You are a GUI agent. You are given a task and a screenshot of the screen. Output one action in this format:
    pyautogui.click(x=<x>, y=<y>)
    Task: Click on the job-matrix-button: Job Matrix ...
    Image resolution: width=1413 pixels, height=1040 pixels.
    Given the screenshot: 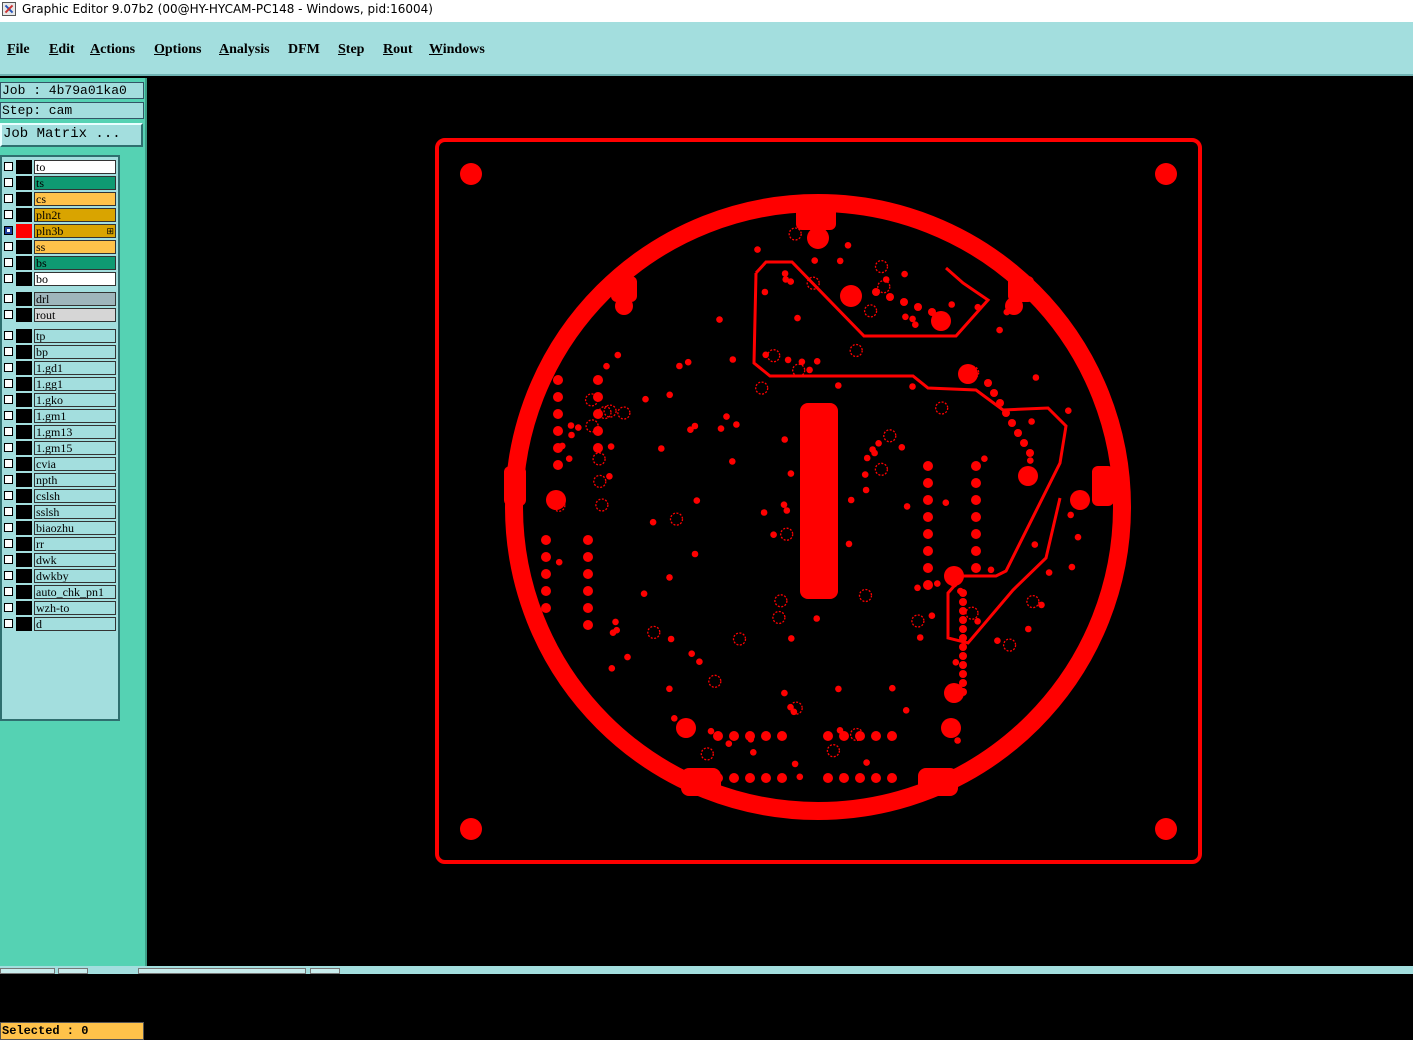 What is the action you would take?
    pyautogui.click(x=71, y=135)
    